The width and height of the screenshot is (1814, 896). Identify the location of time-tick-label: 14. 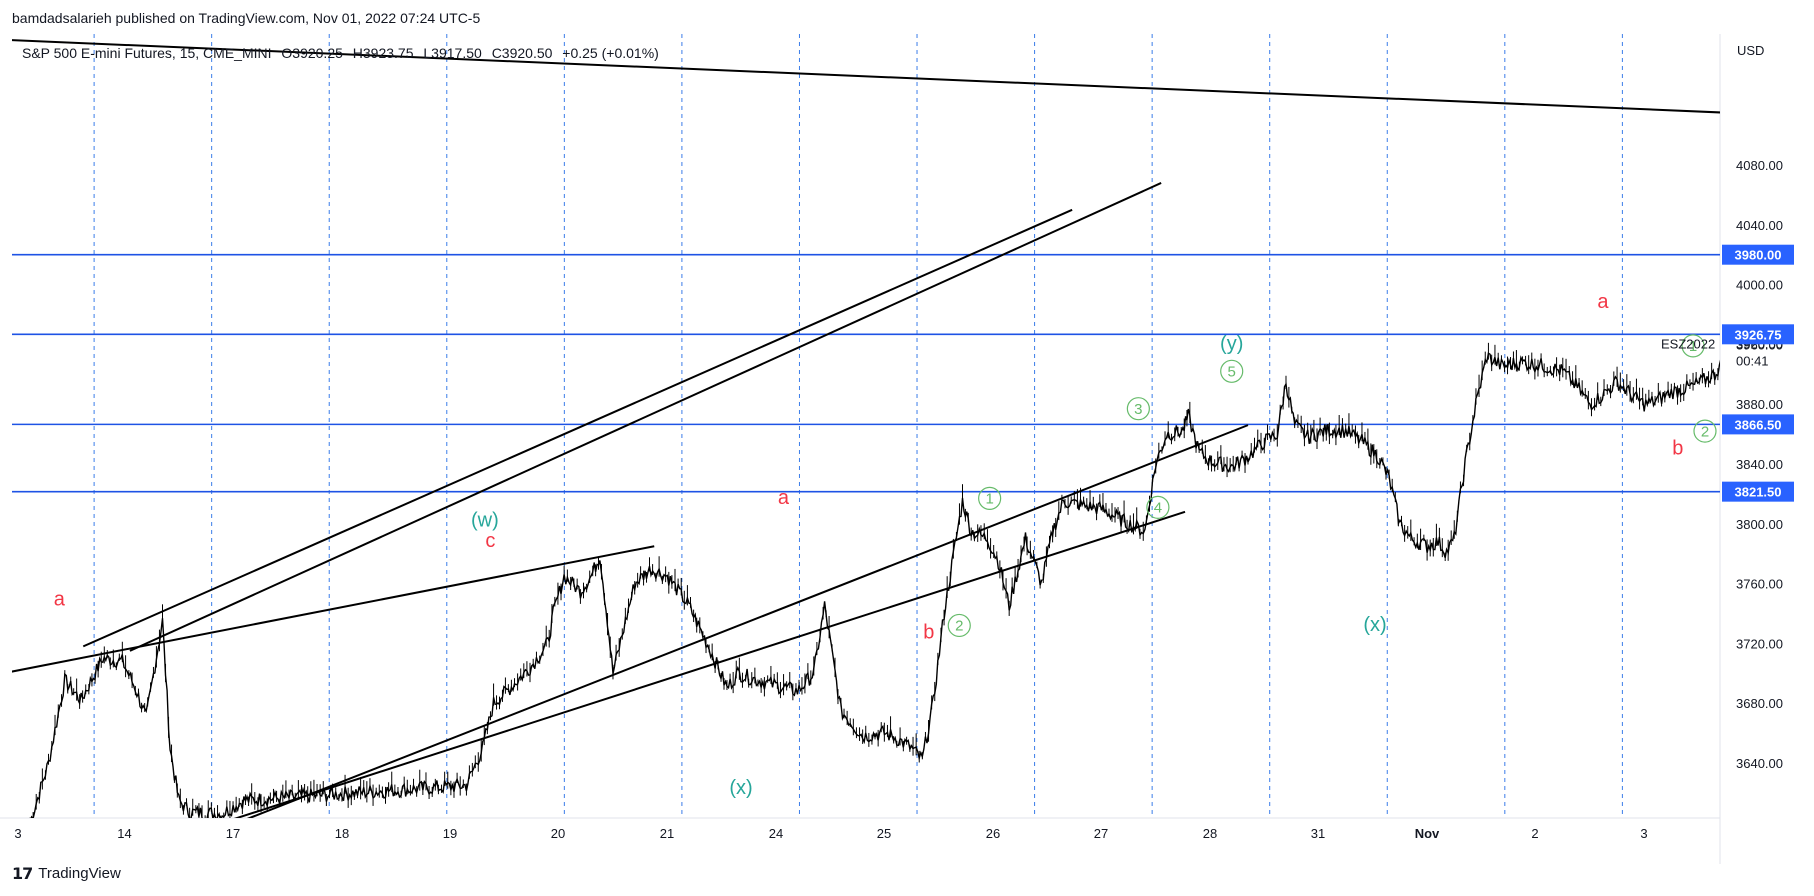
(124, 833).